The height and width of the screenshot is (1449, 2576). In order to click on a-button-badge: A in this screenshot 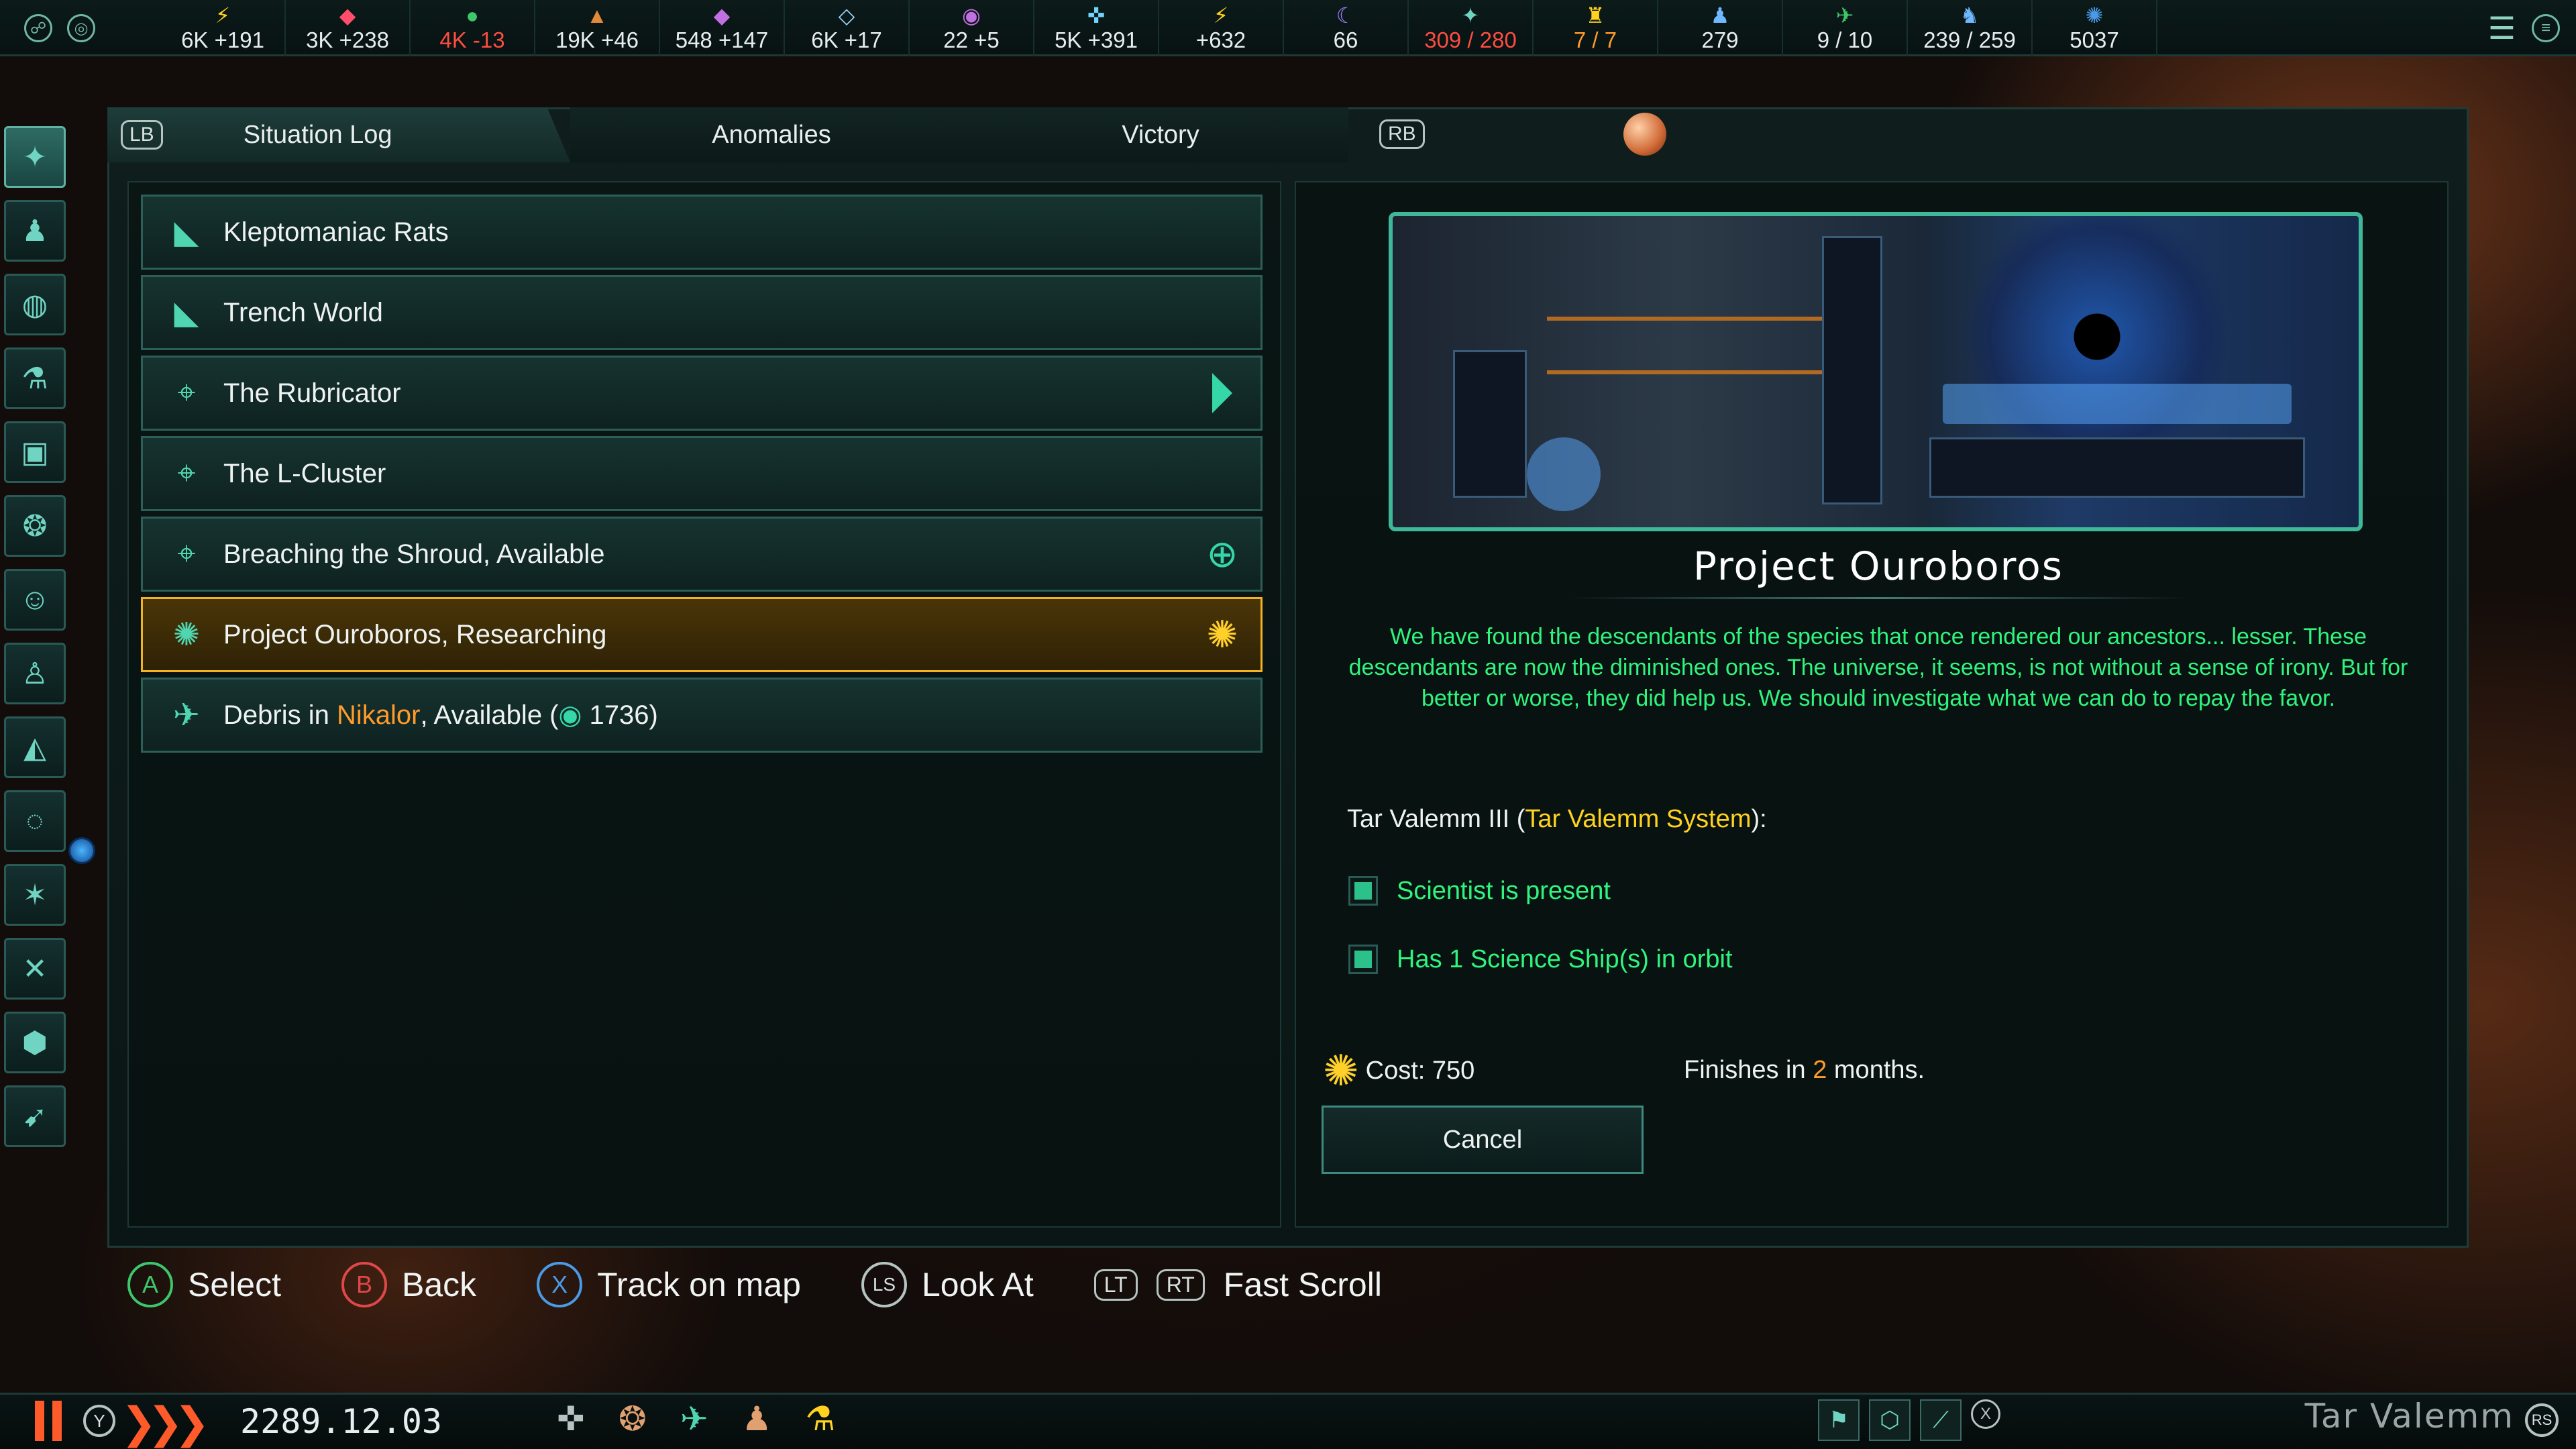, I will do `click(150, 1284)`.